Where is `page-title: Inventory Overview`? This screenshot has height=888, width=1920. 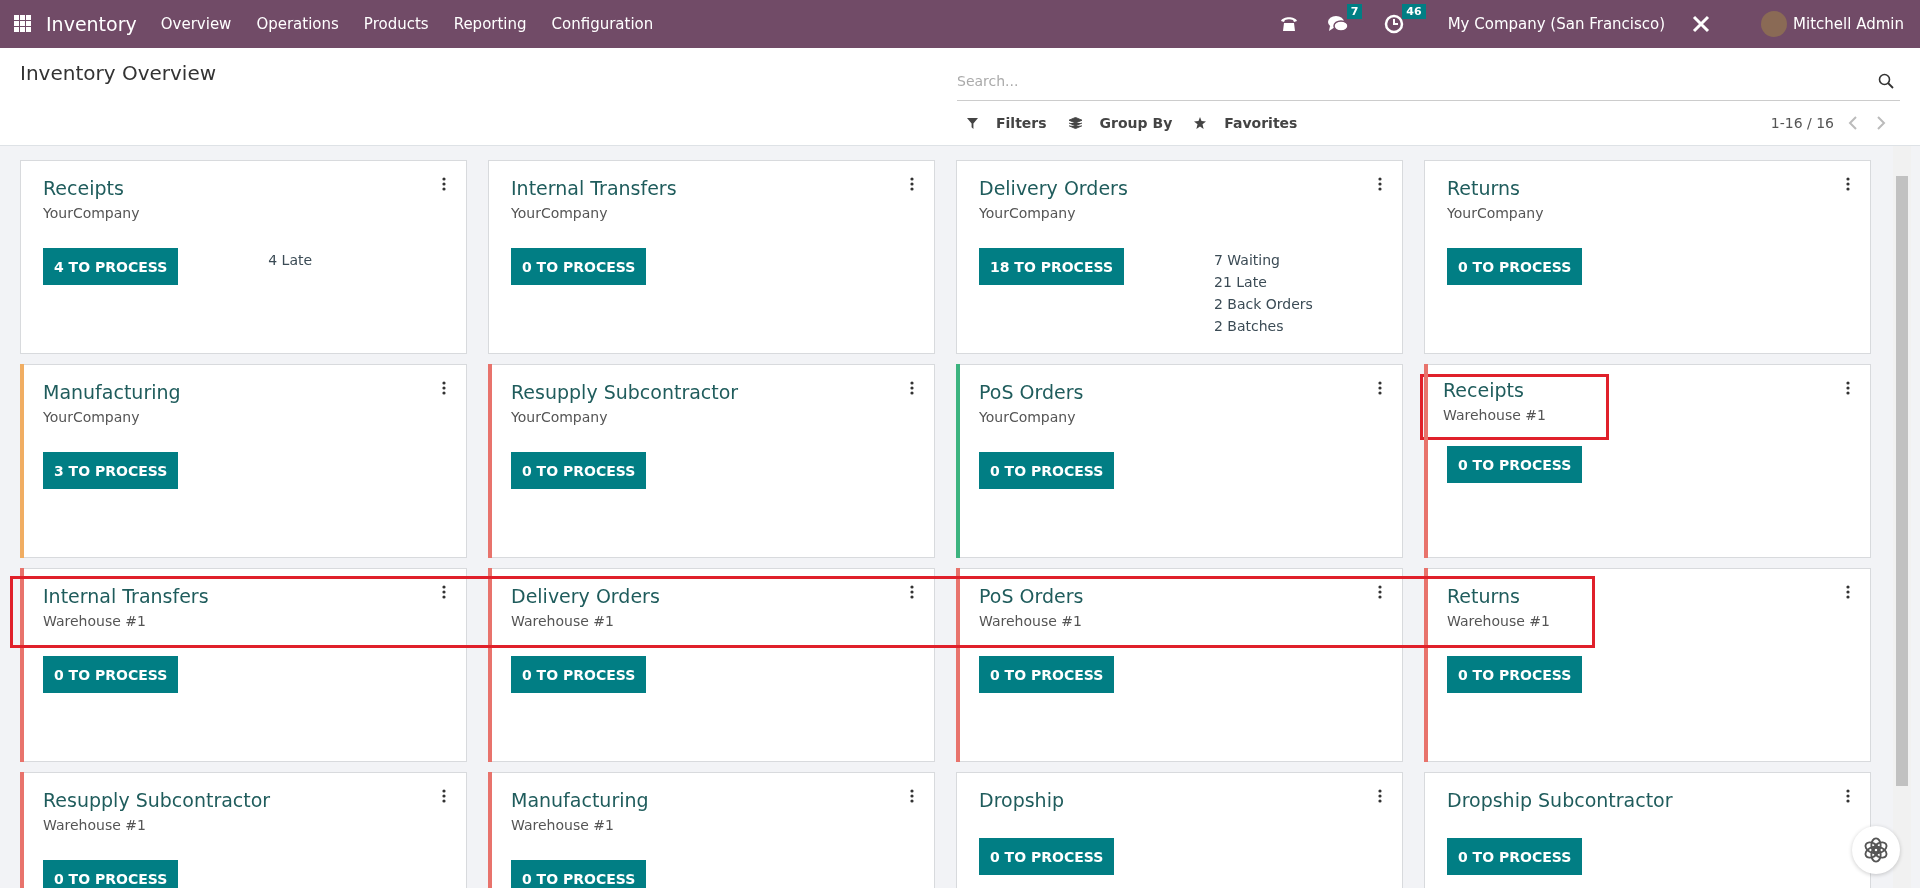
page-title: Inventory Overview is located at coordinates (119, 73).